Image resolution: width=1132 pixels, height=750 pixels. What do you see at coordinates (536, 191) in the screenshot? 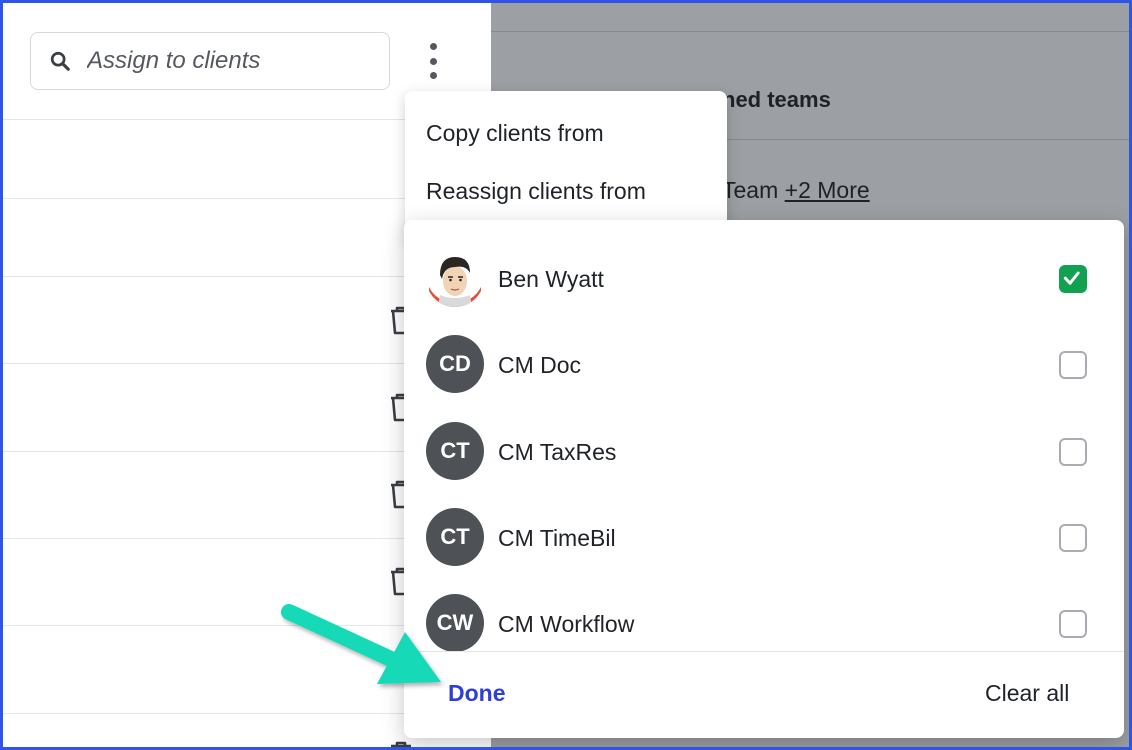
I see `menu-item-reassign-clients: Reassign clients from` at bounding box center [536, 191].